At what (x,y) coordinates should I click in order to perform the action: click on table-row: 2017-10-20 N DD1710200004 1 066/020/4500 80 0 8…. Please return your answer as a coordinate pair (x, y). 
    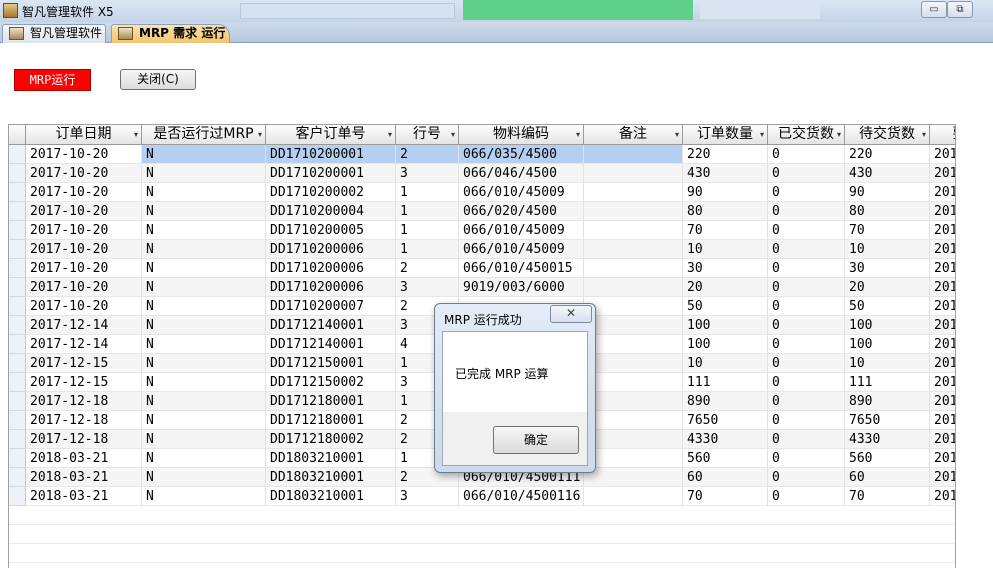
    Looking at the image, I should click on (482, 211).